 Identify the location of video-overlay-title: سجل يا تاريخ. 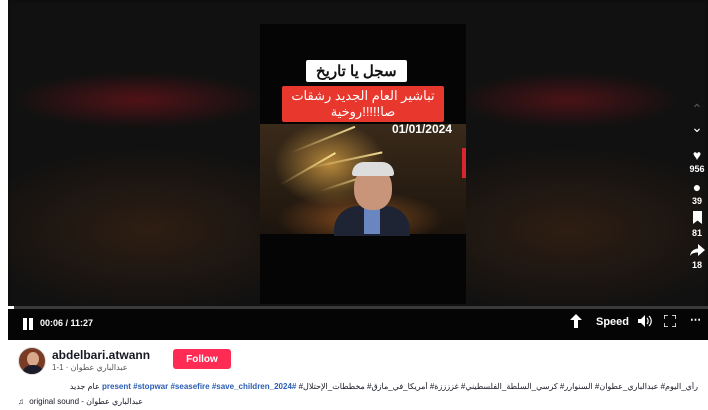
(356, 71).